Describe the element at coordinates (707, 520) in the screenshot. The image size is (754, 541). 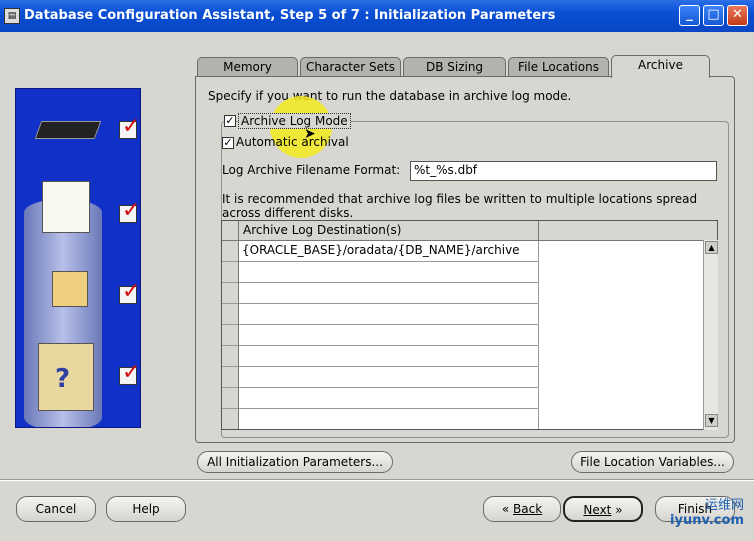
I see `watermark-line2: iyunv.com` at that location.